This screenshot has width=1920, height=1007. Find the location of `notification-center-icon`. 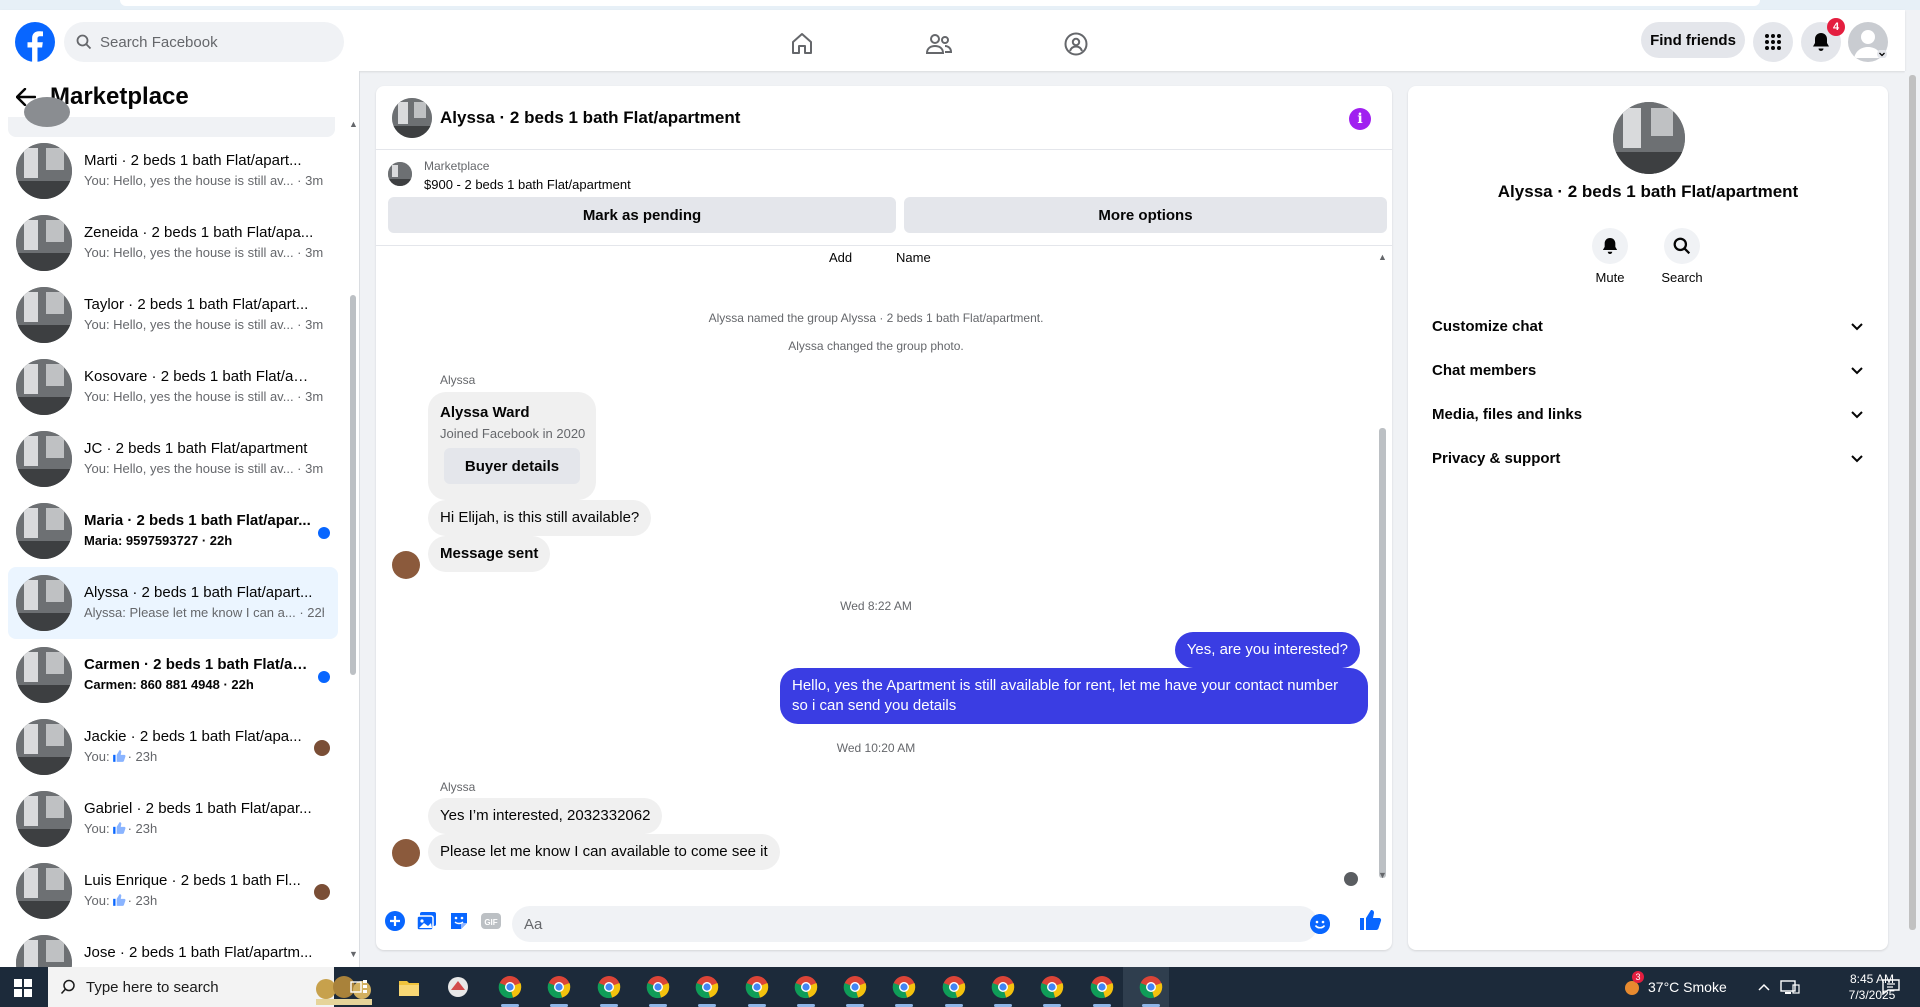

notification-center-icon is located at coordinates (1891, 987).